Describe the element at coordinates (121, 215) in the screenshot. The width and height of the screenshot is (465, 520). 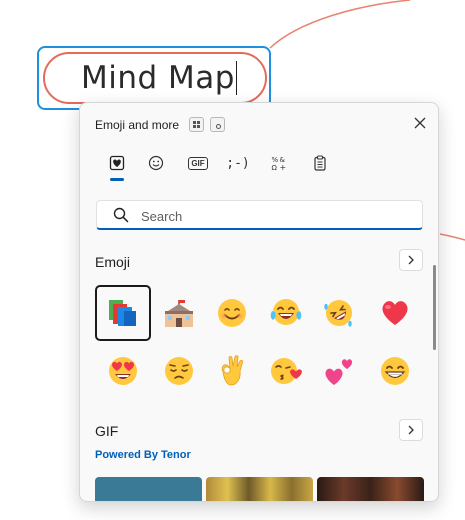
I see `search-icon` at that location.